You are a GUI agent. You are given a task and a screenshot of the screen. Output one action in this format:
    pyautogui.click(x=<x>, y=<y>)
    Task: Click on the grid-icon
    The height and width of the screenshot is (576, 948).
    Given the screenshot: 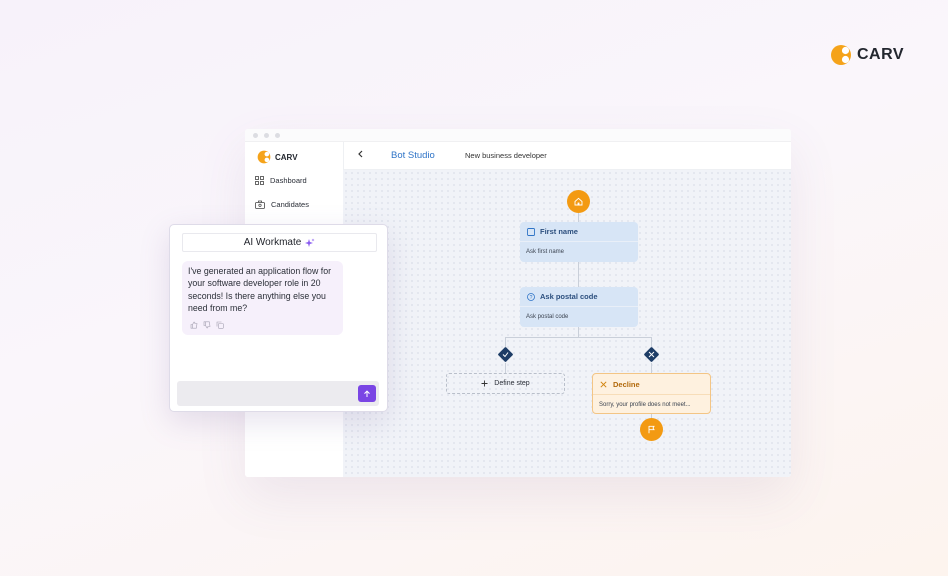 What is the action you would take?
    pyautogui.click(x=259, y=180)
    